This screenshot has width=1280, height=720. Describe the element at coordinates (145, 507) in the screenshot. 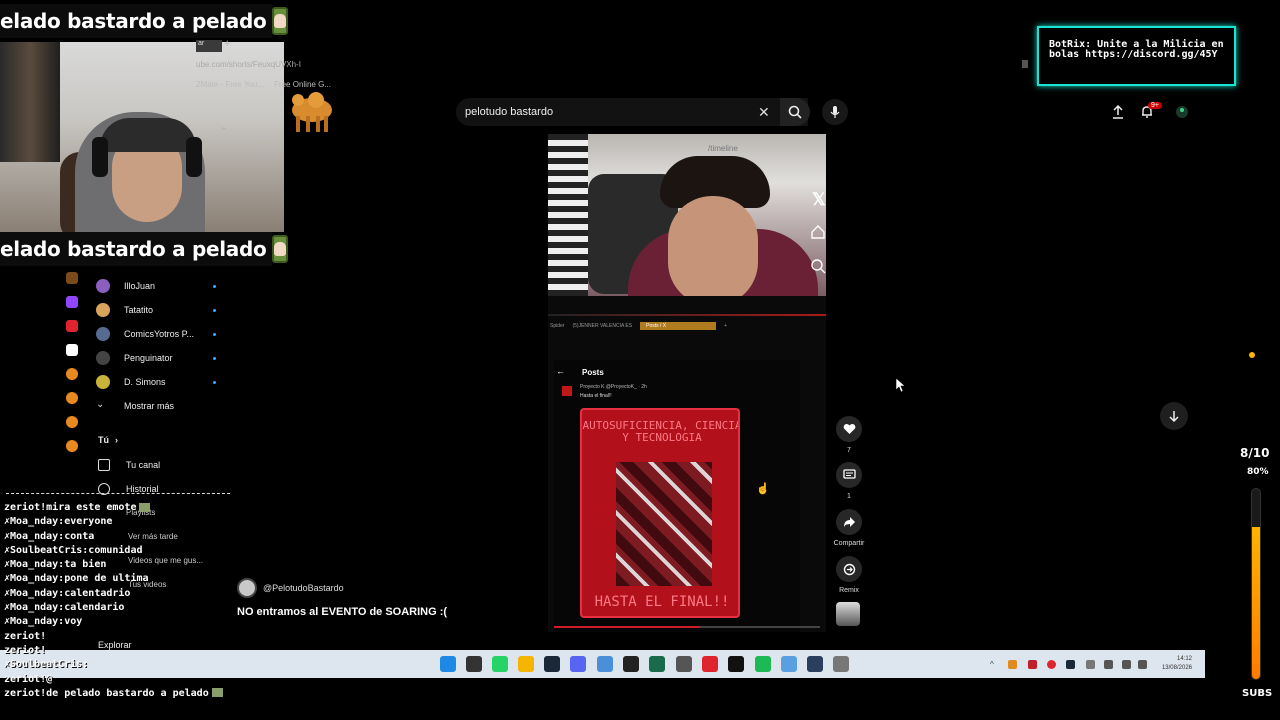

I see `chat-emote` at that location.